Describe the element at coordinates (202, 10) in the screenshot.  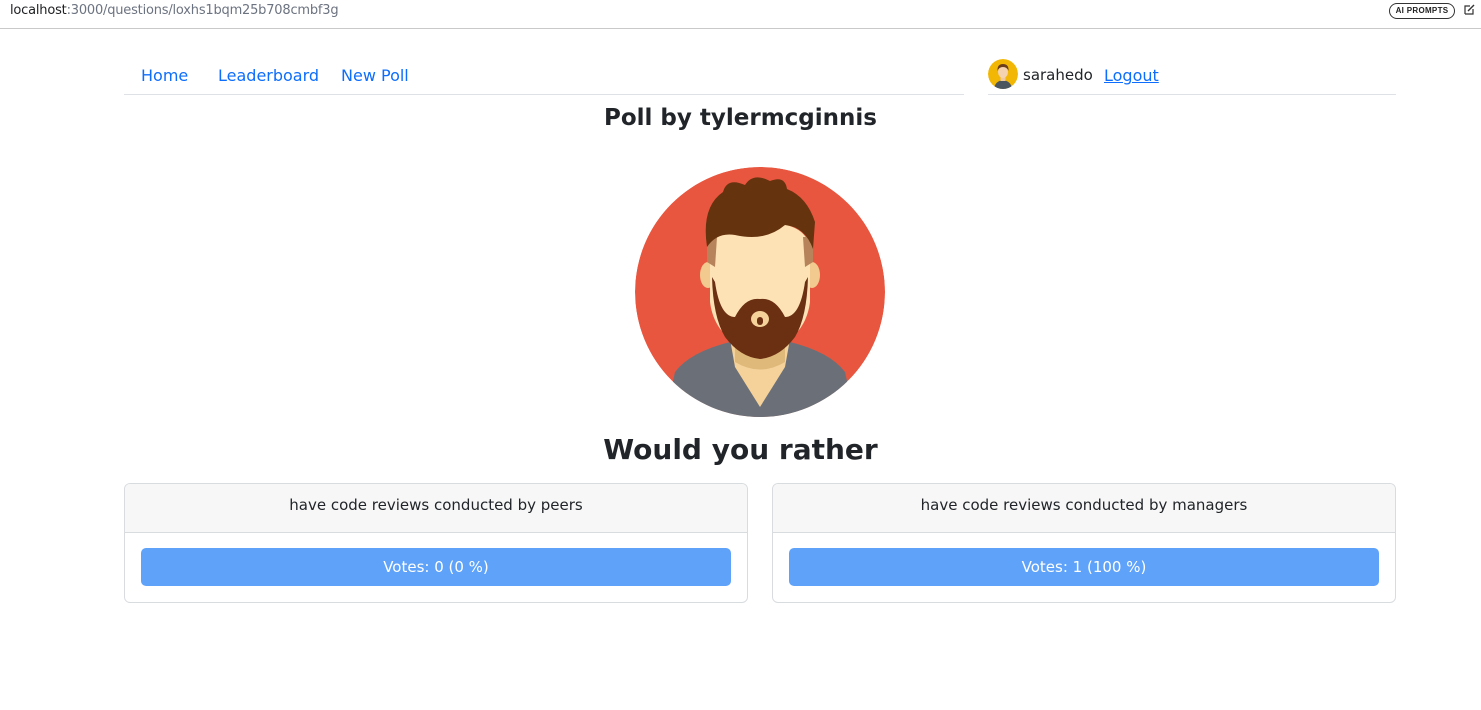
I see `url-path: :3000/questions/loxhs1bqm25b708cmbf3g` at that location.